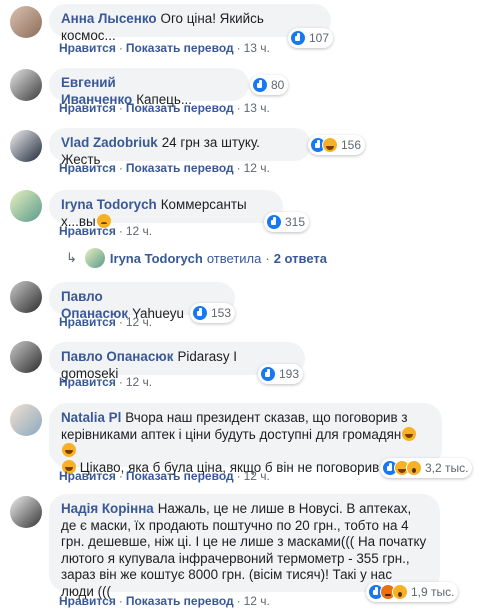 The width and height of the screenshot is (479, 611). I want to click on reaction-summary: 193, so click(281, 374).